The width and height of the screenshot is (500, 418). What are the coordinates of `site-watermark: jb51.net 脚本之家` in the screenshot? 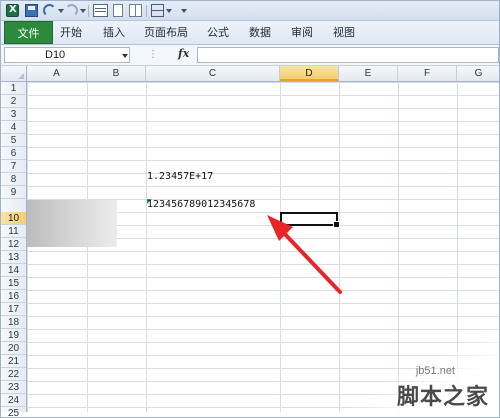 It's located at (418, 386).